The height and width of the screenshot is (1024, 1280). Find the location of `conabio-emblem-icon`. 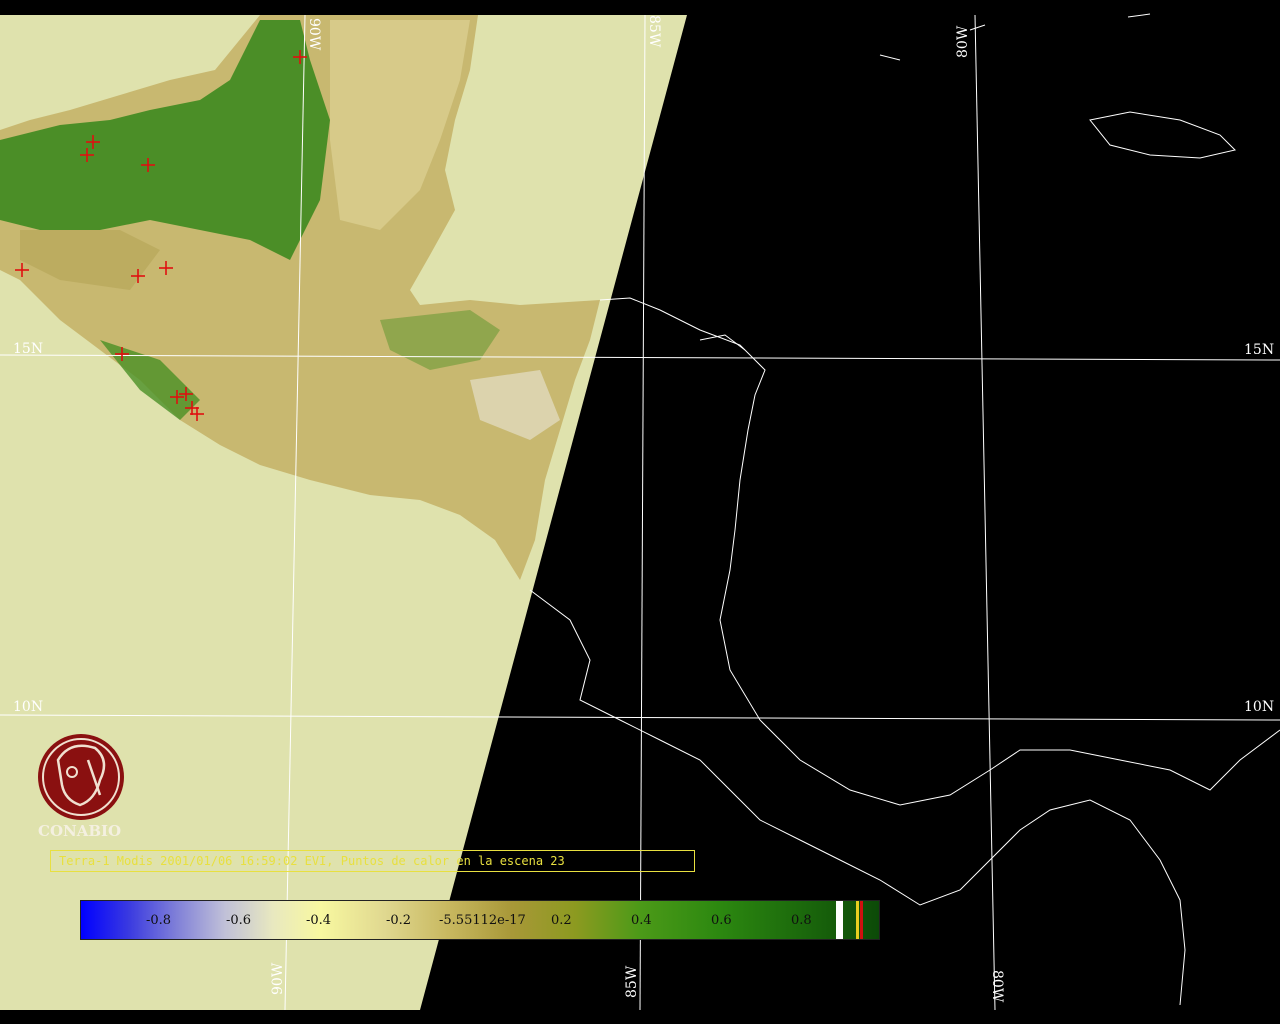

conabio-emblem-icon is located at coordinates (81, 777).